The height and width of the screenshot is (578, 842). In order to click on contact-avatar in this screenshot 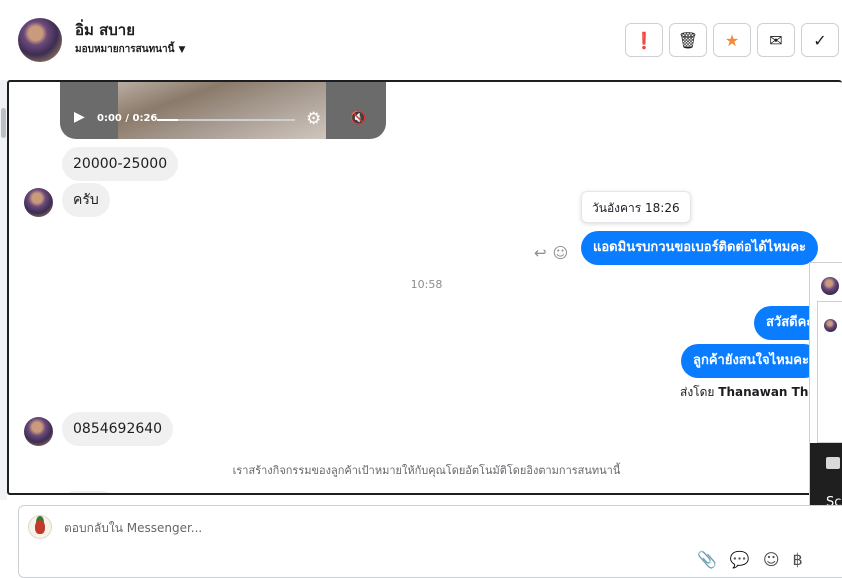, I will do `click(40, 40)`.